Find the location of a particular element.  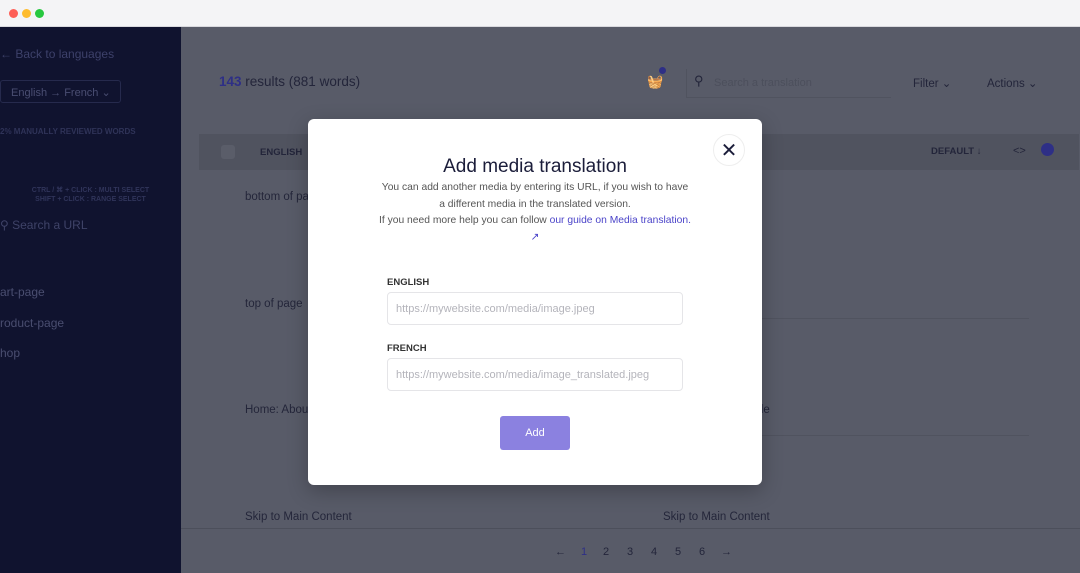

filter-button: Filter ⌄ is located at coordinates (932, 83).